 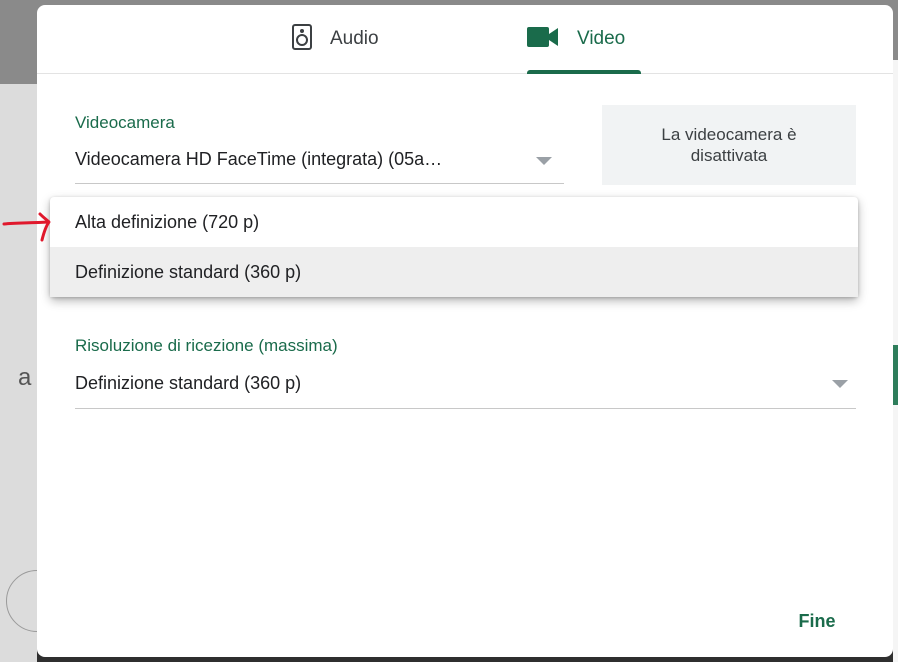 What do you see at coordinates (454, 272) in the screenshot?
I see `menu-option-sd: Definizione standard (360 p)` at bounding box center [454, 272].